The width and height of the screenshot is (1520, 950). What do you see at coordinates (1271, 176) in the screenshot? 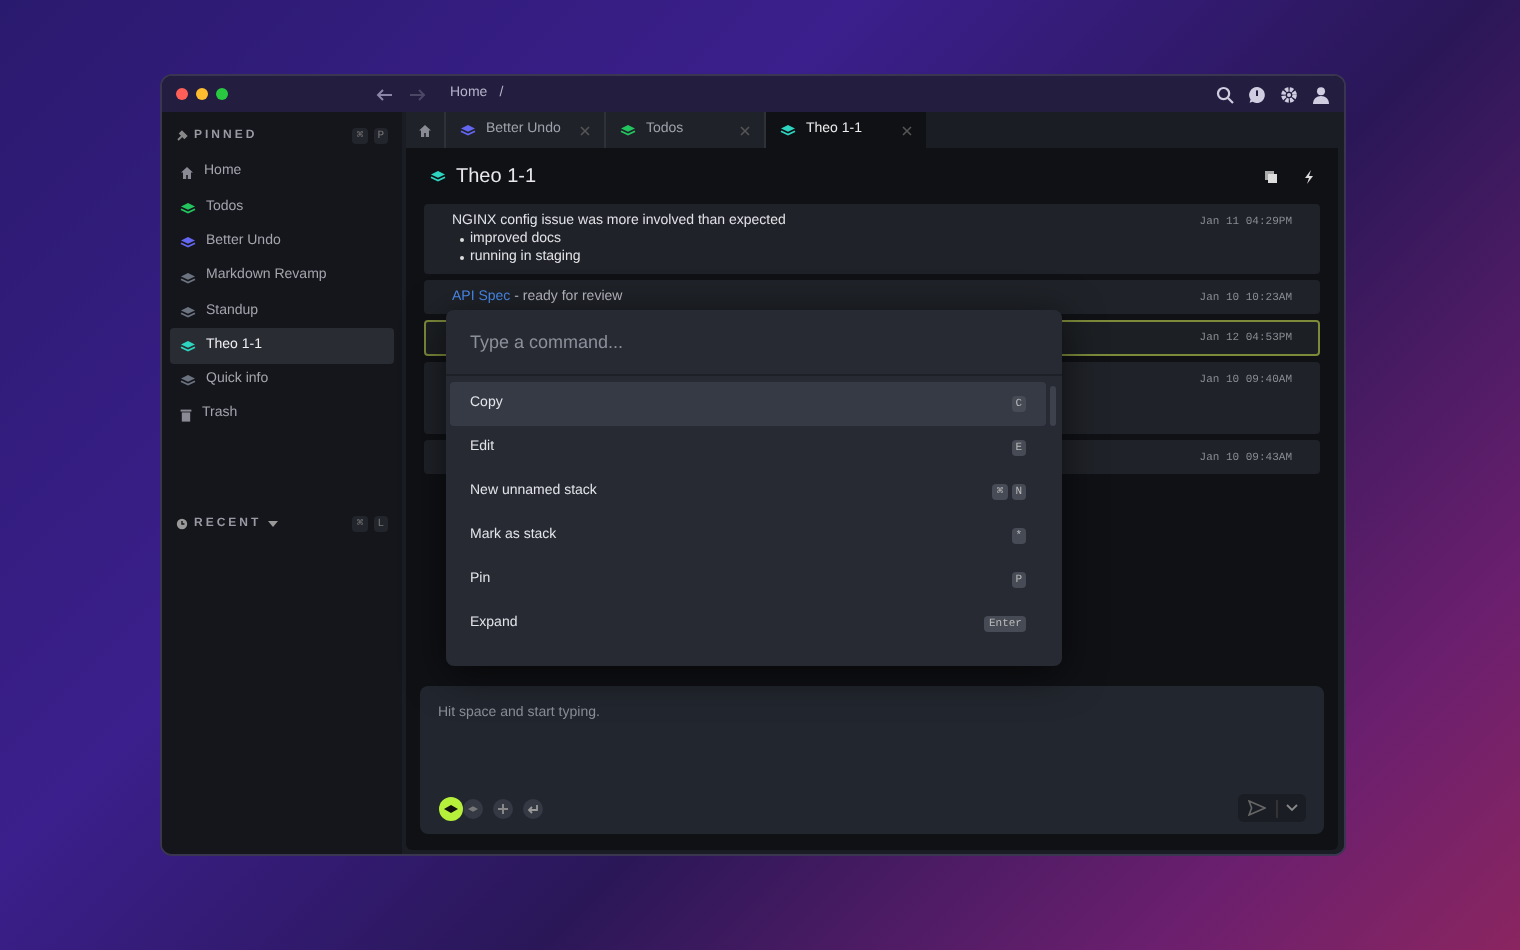
I see `copy-icon` at bounding box center [1271, 176].